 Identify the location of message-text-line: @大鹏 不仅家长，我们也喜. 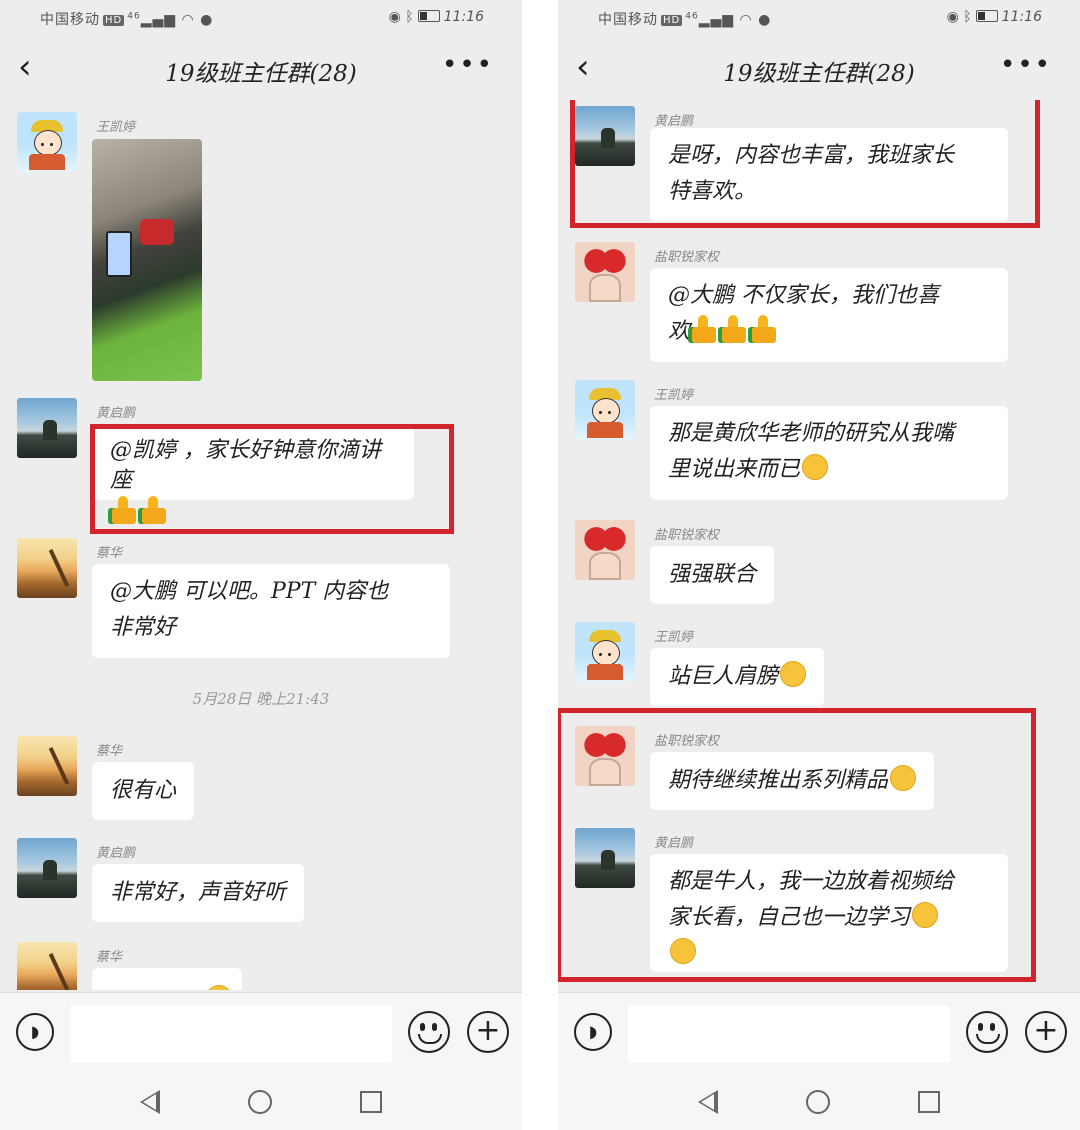
(803, 295).